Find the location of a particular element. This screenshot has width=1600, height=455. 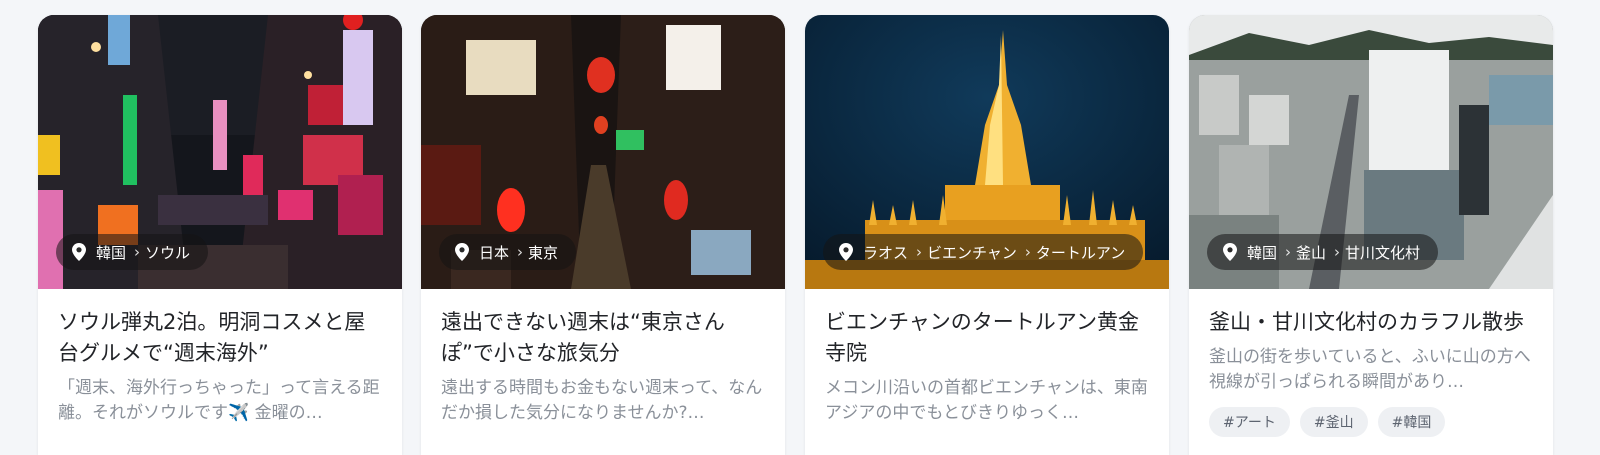

location-badge: ラオス › ビエンチャン › タートルアン is located at coordinates (983, 252).